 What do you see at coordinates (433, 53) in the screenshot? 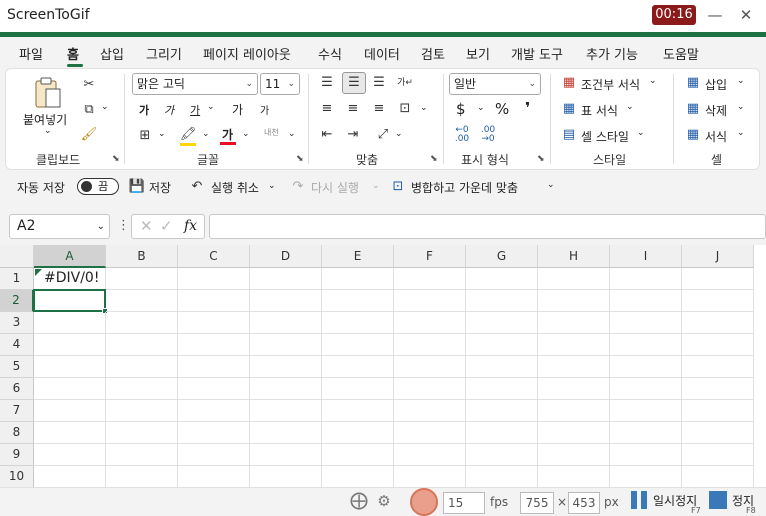
I see `tab-review: 검토` at bounding box center [433, 53].